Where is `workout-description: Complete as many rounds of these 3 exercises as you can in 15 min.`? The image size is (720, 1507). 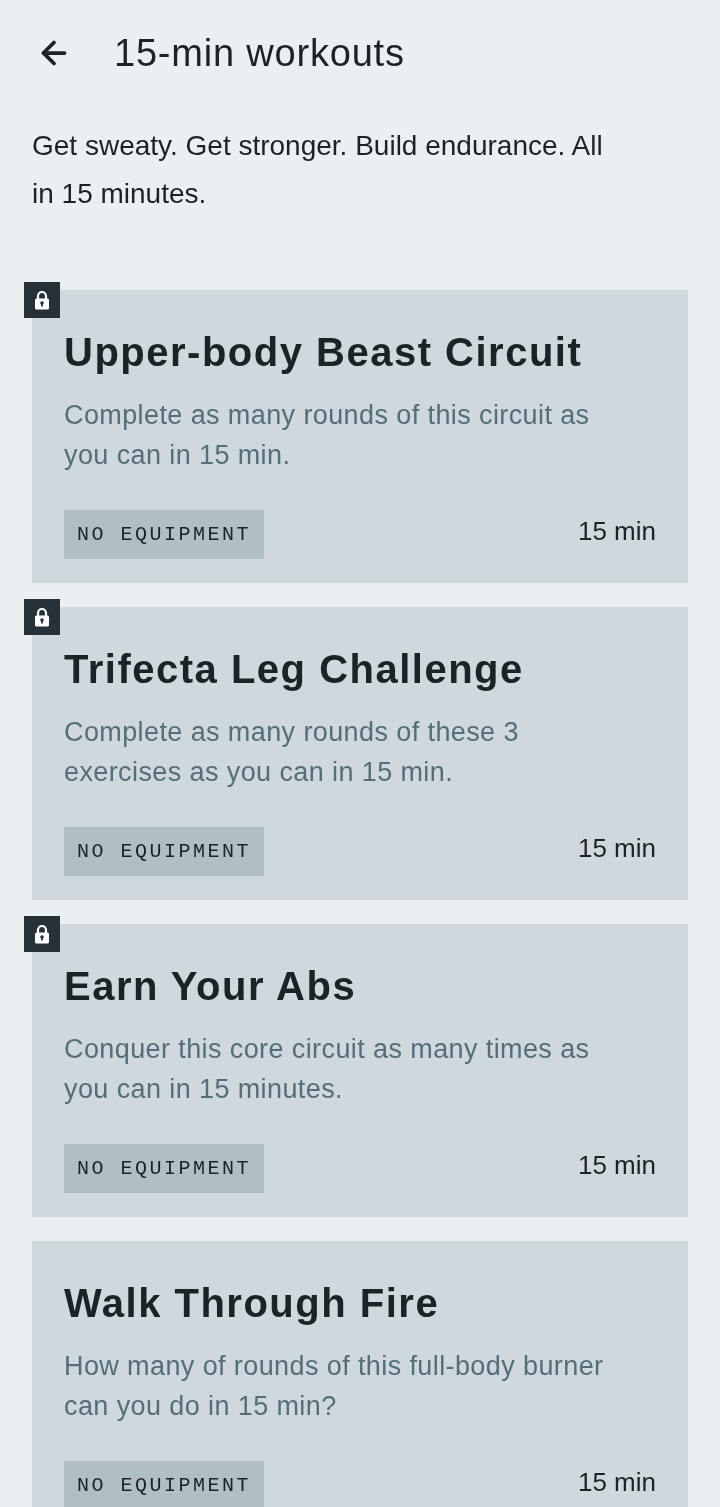
workout-description: Complete as many rounds of these 3 exercises as you can in 15 min. is located at coordinates (292, 752).